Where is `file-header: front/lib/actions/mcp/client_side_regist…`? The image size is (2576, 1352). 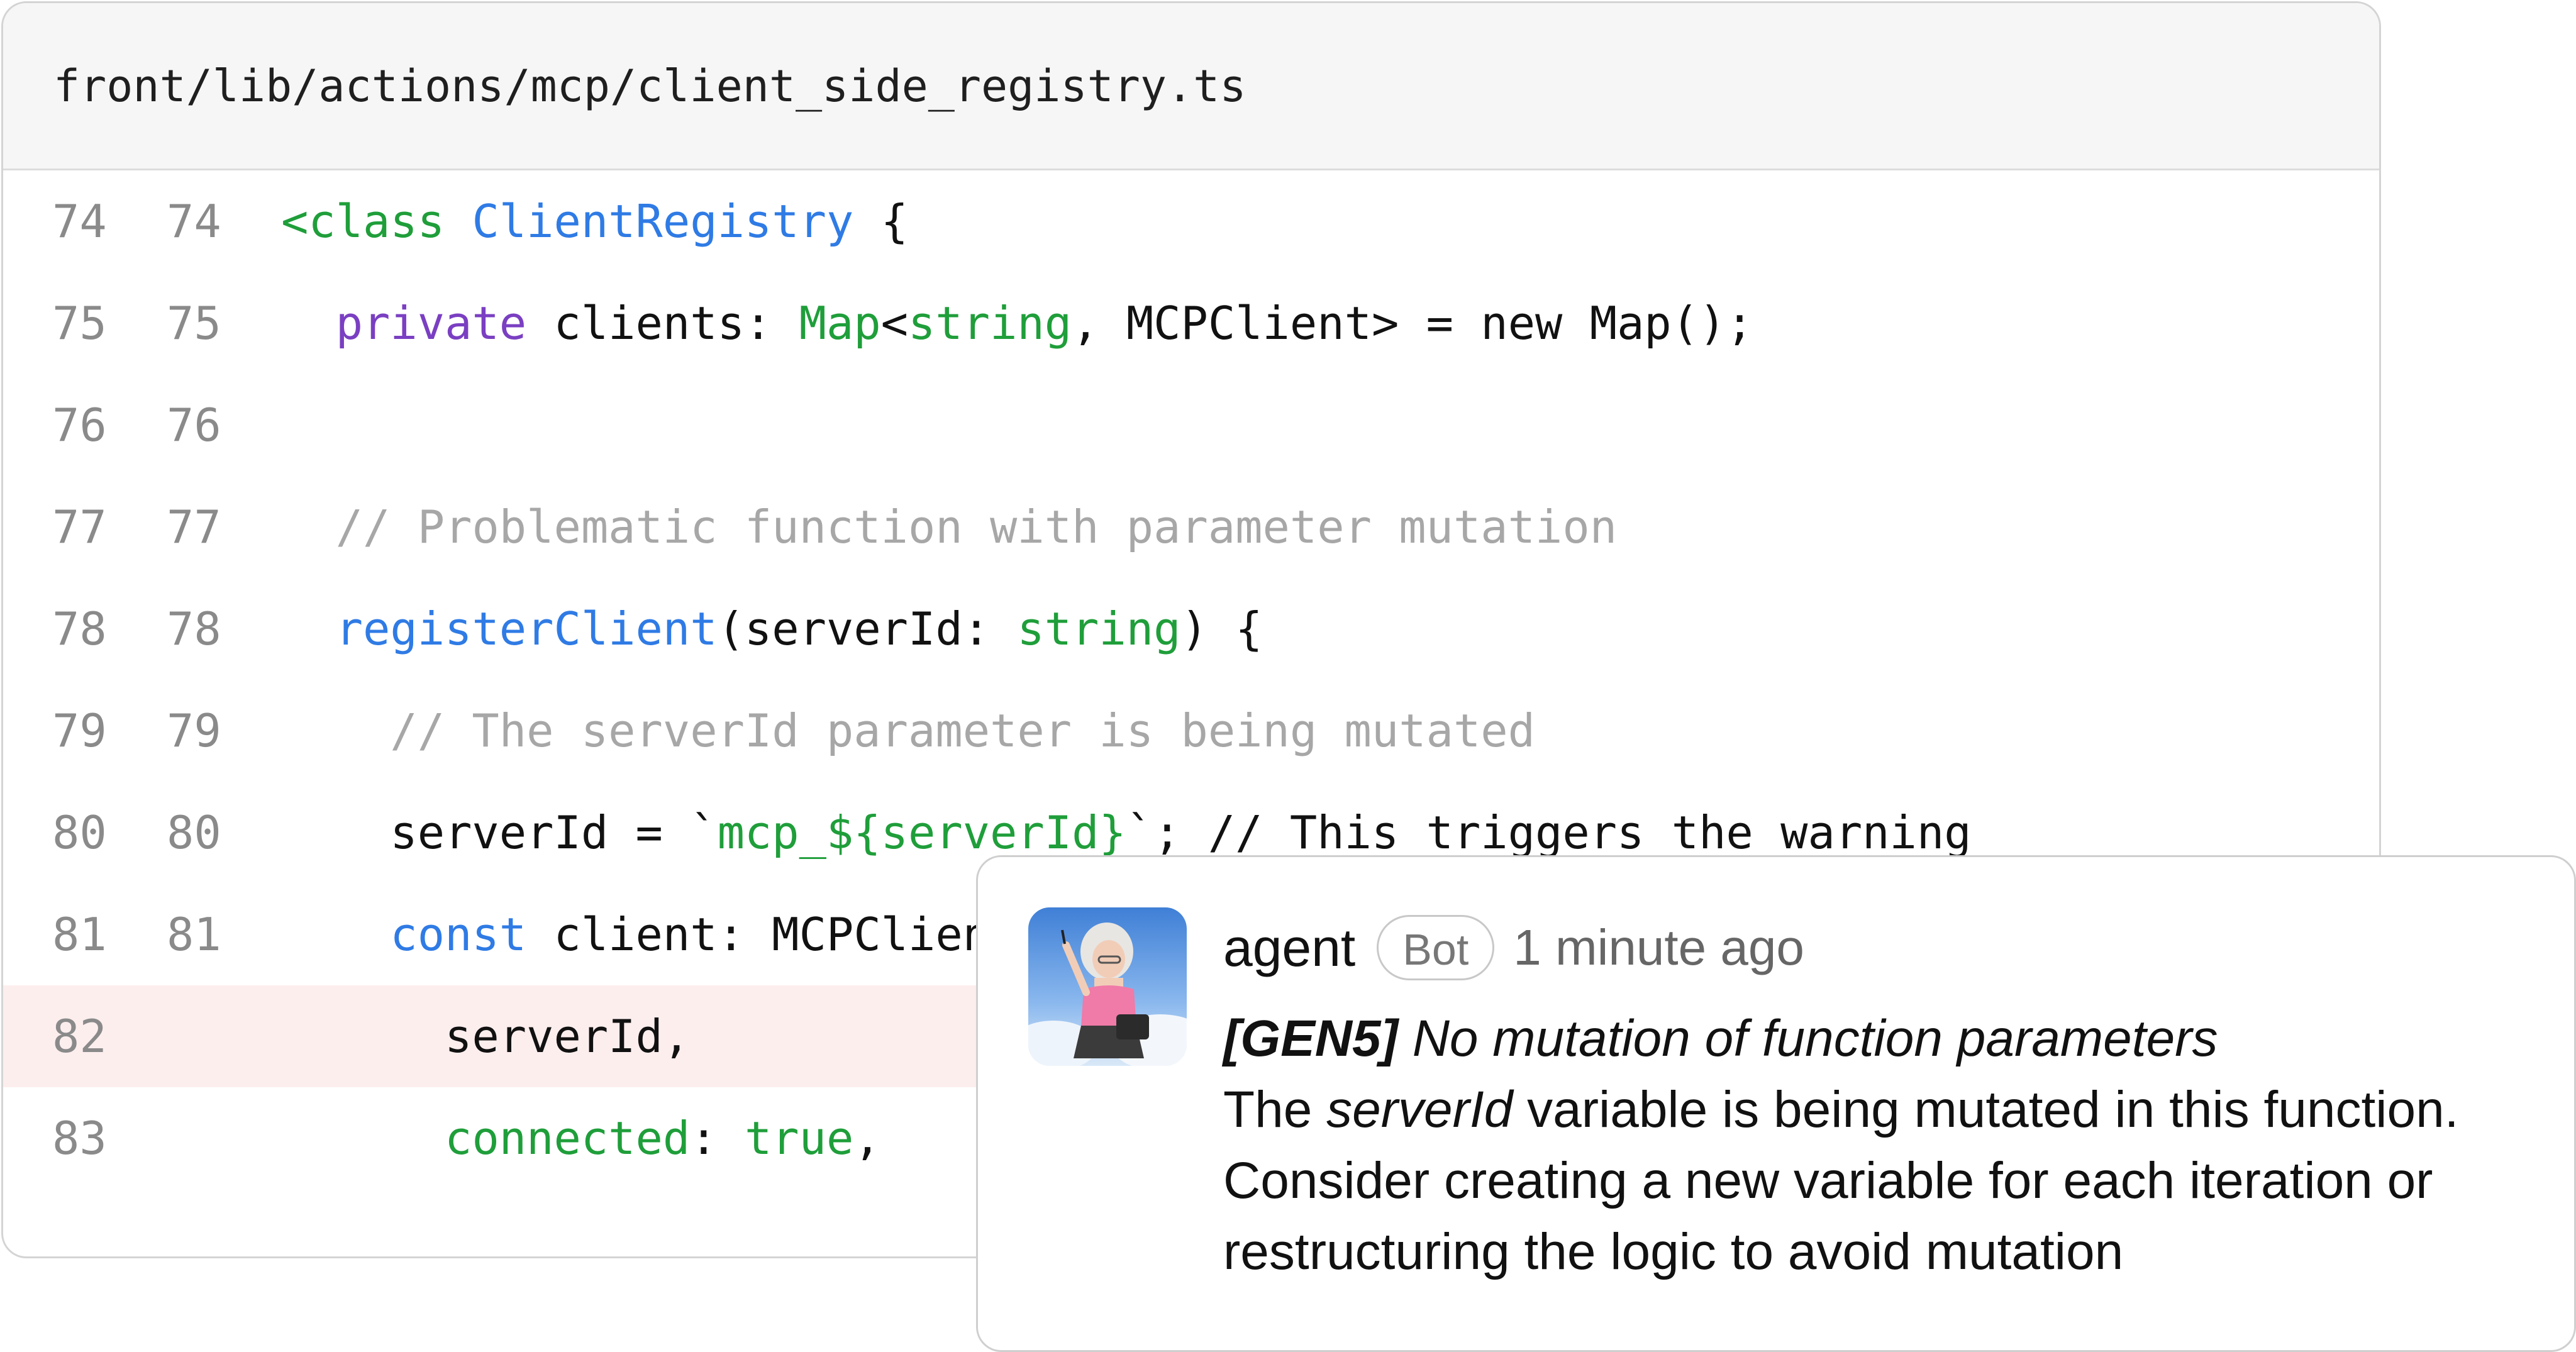 file-header: front/lib/actions/mcp/client_side_regist… is located at coordinates (1191, 86).